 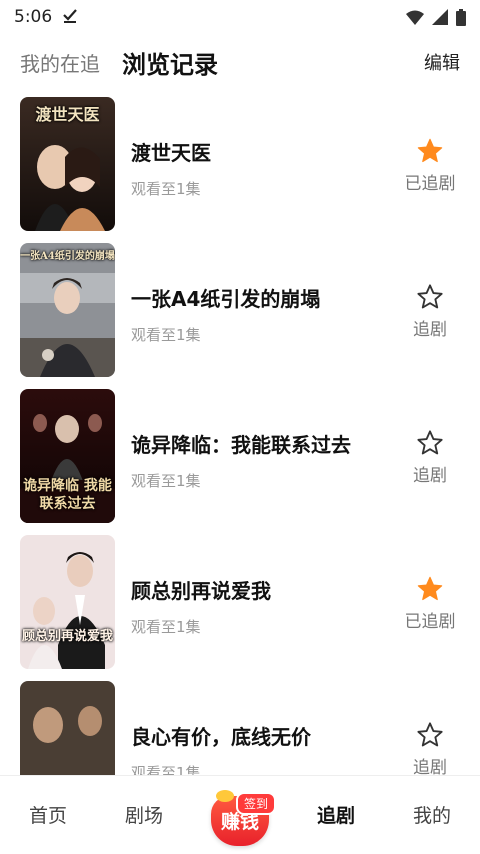 What do you see at coordinates (440, 17) in the screenshot?
I see `signal-icon` at bounding box center [440, 17].